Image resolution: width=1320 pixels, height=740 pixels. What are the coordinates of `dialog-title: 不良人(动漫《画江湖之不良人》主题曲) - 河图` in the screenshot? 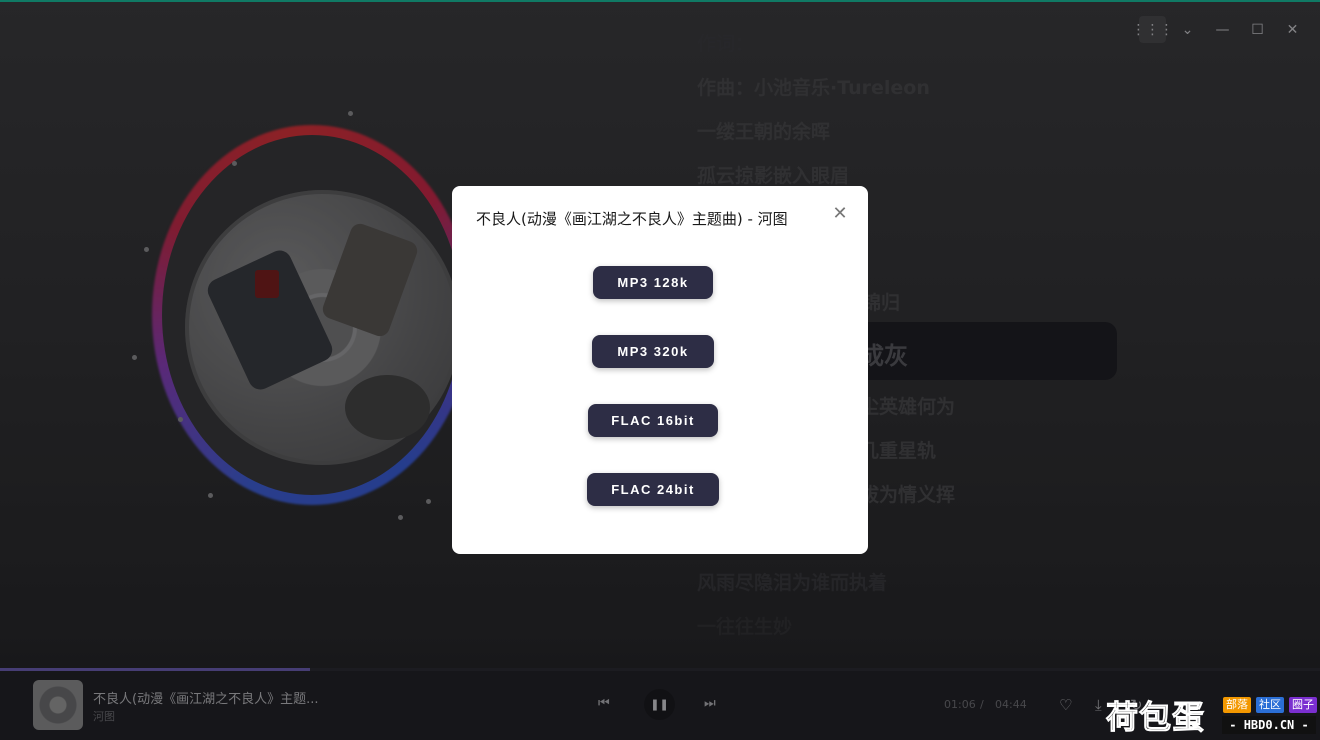 It's located at (632, 219).